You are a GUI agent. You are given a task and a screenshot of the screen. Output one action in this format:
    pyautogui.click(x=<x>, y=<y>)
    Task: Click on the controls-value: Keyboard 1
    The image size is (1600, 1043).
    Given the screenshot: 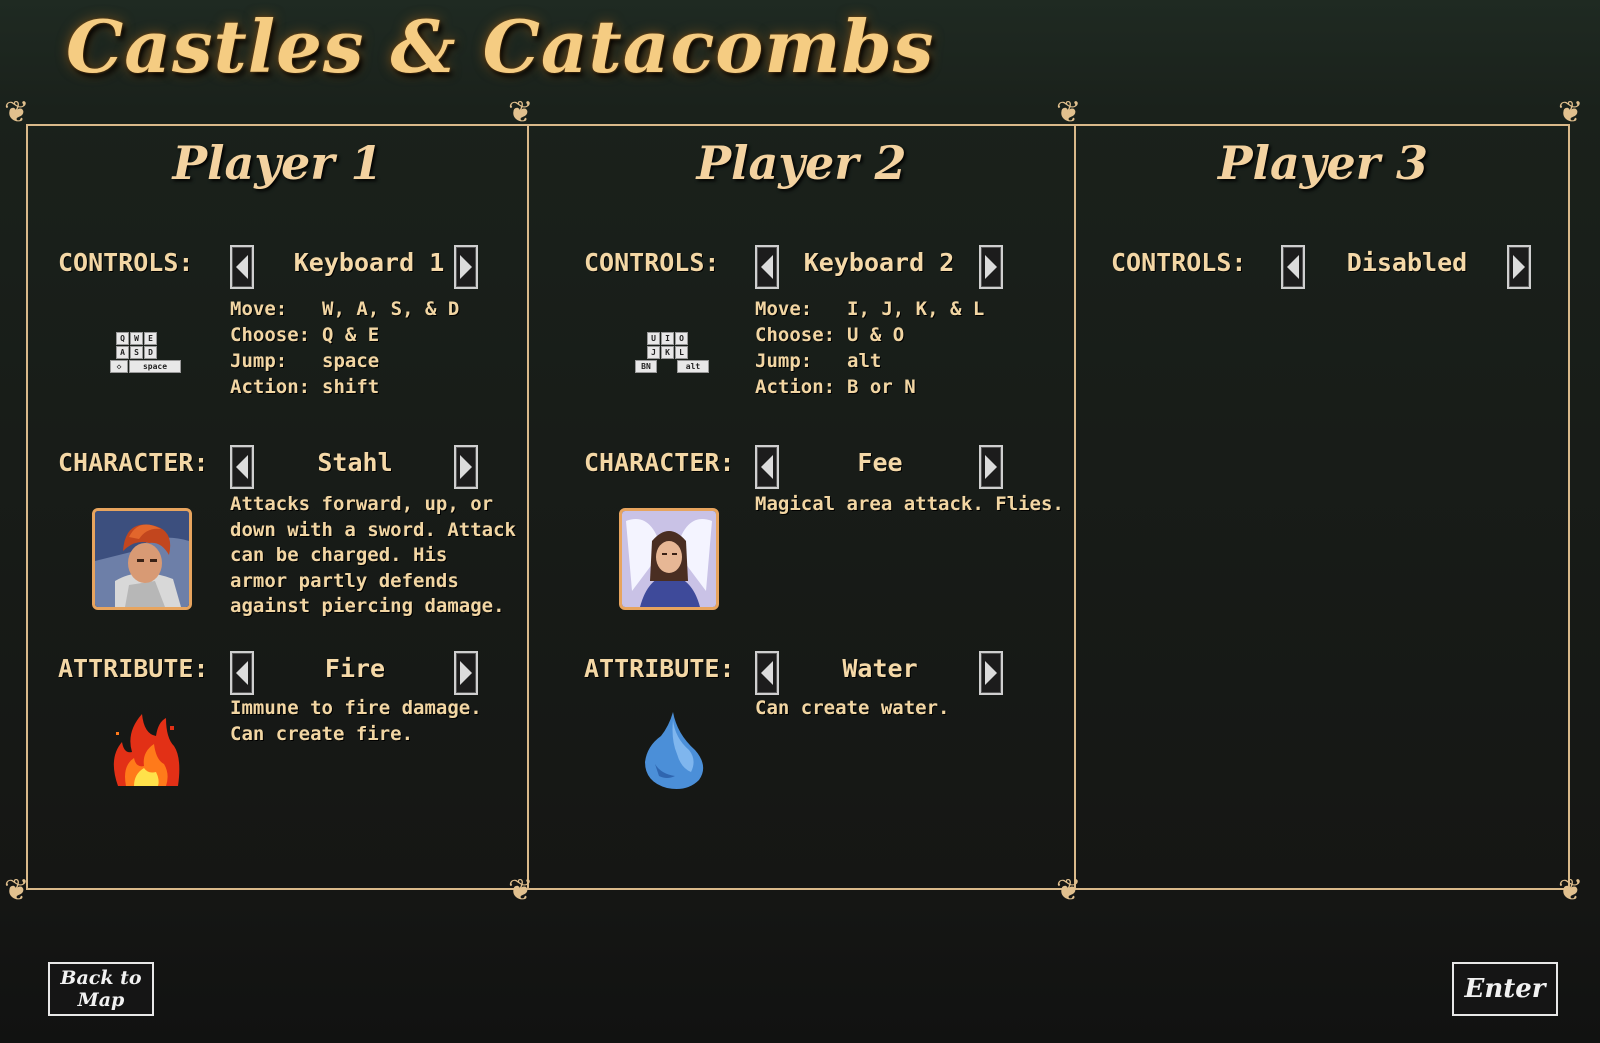 What is the action you would take?
    pyautogui.click(x=369, y=262)
    